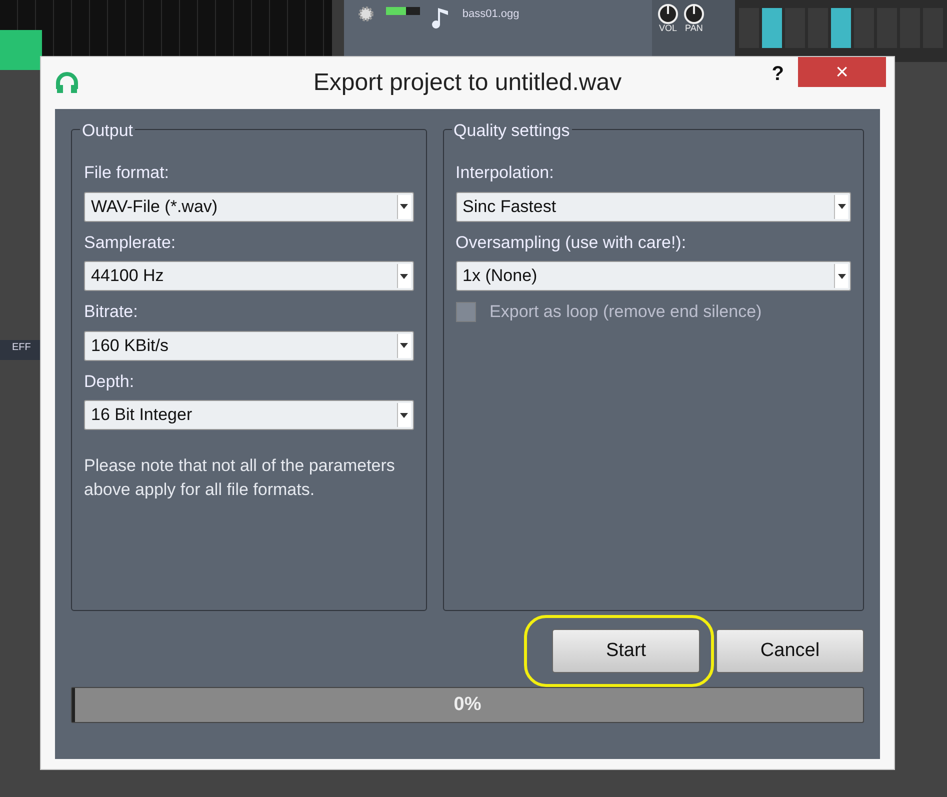  What do you see at coordinates (653, 276) in the screenshot?
I see `dropdown: 1x (None)` at bounding box center [653, 276].